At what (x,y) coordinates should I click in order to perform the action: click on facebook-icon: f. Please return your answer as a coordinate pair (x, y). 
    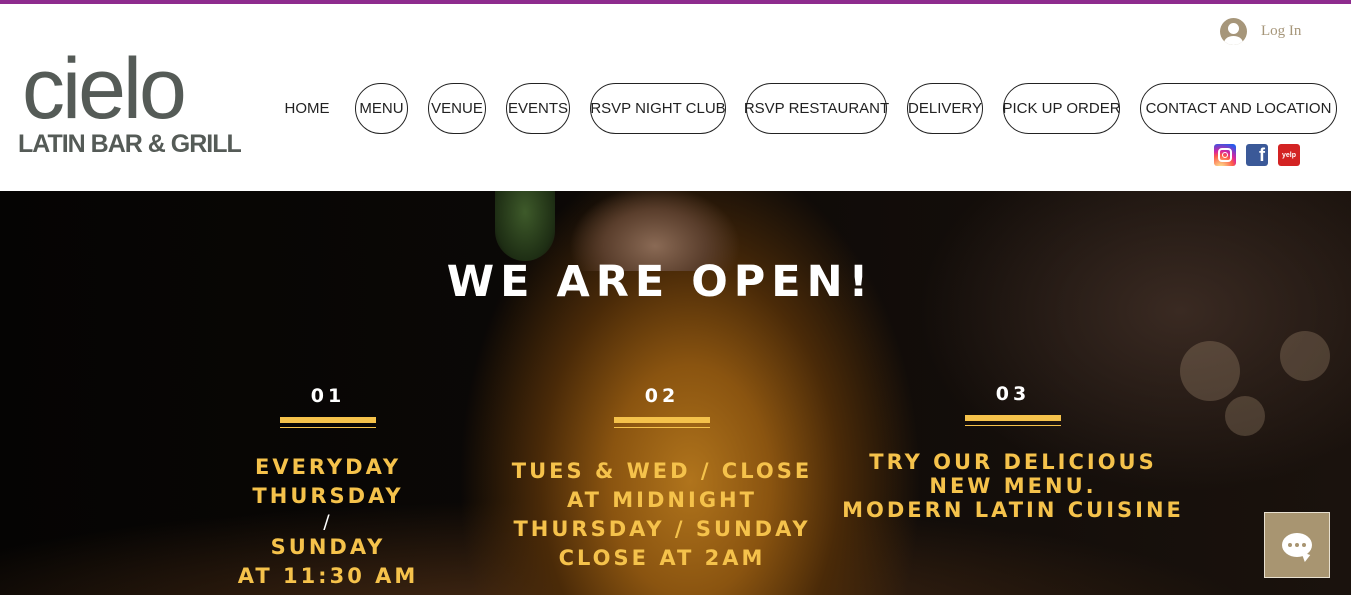
    Looking at the image, I should click on (1257, 155).